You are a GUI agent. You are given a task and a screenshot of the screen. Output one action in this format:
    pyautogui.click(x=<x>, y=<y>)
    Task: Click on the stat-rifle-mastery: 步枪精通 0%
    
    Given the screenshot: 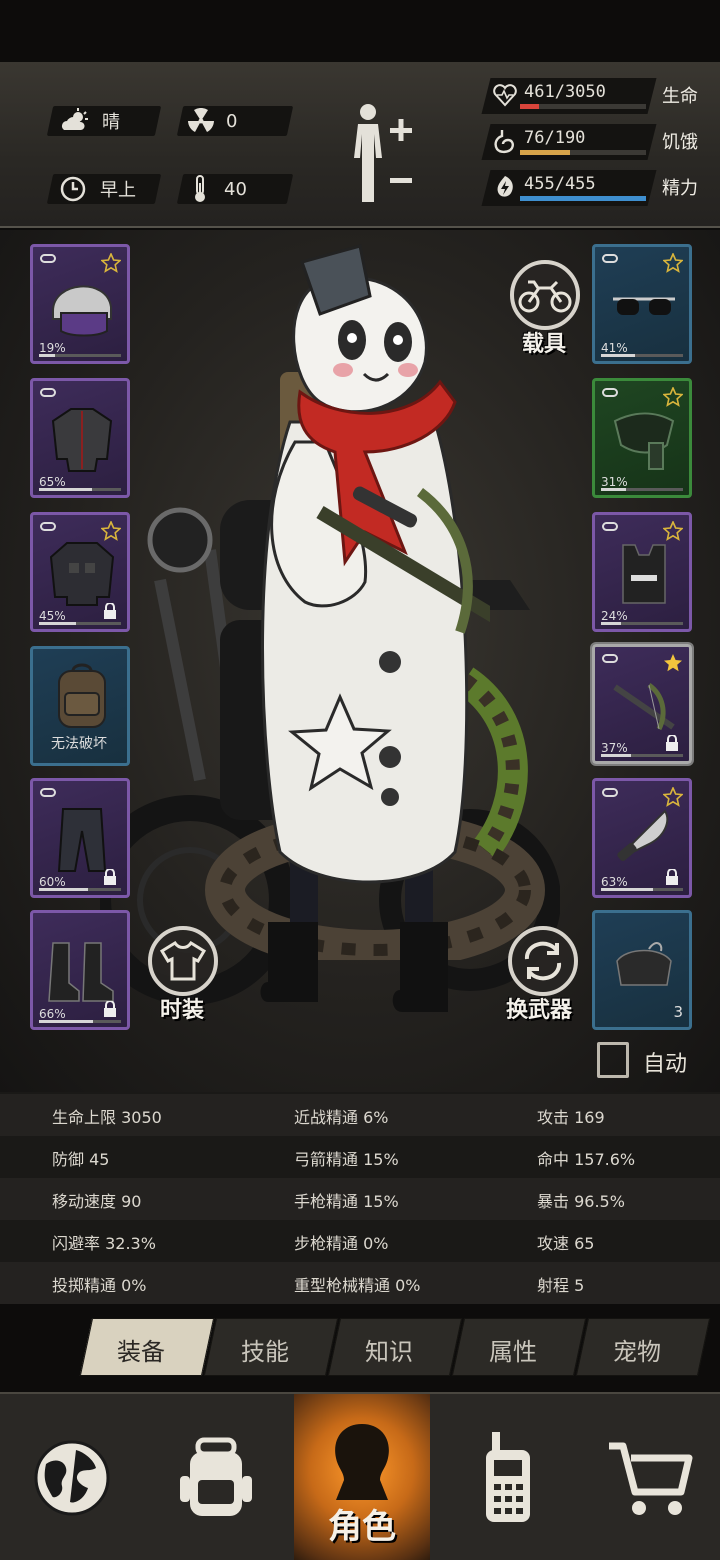 What is the action you would take?
    pyautogui.click(x=341, y=1243)
    